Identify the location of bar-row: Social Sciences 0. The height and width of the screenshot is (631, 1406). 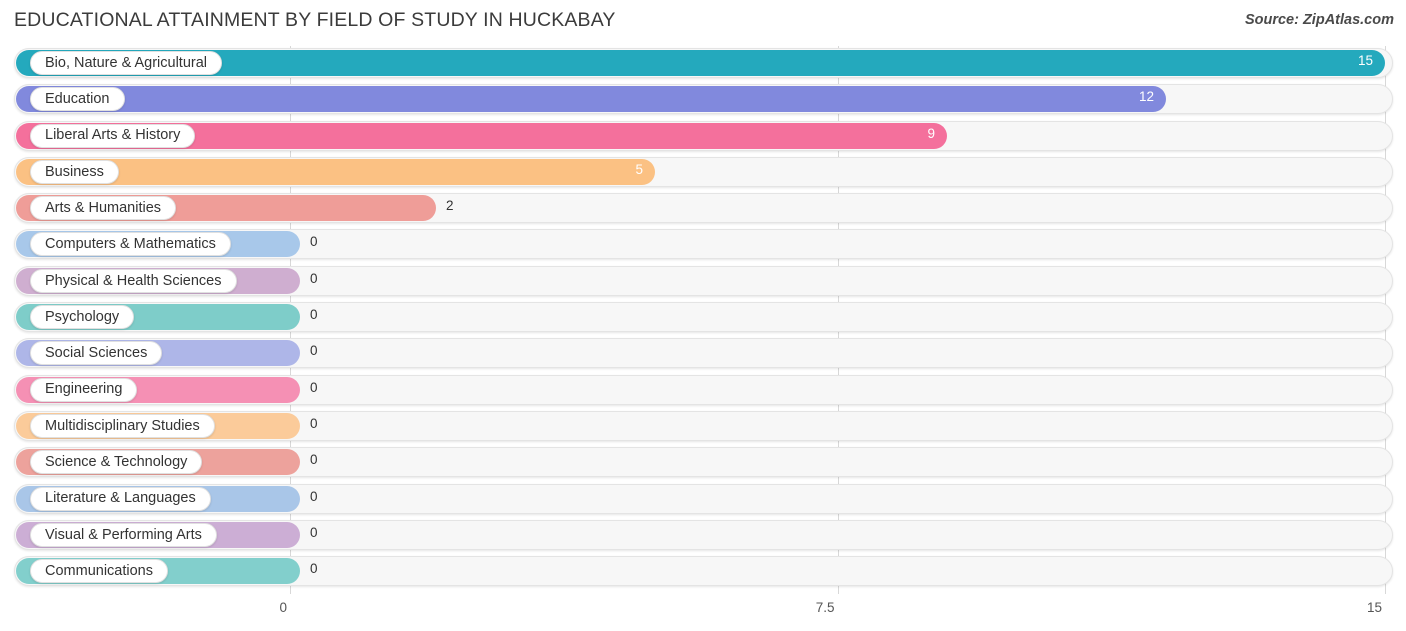
(703, 354).